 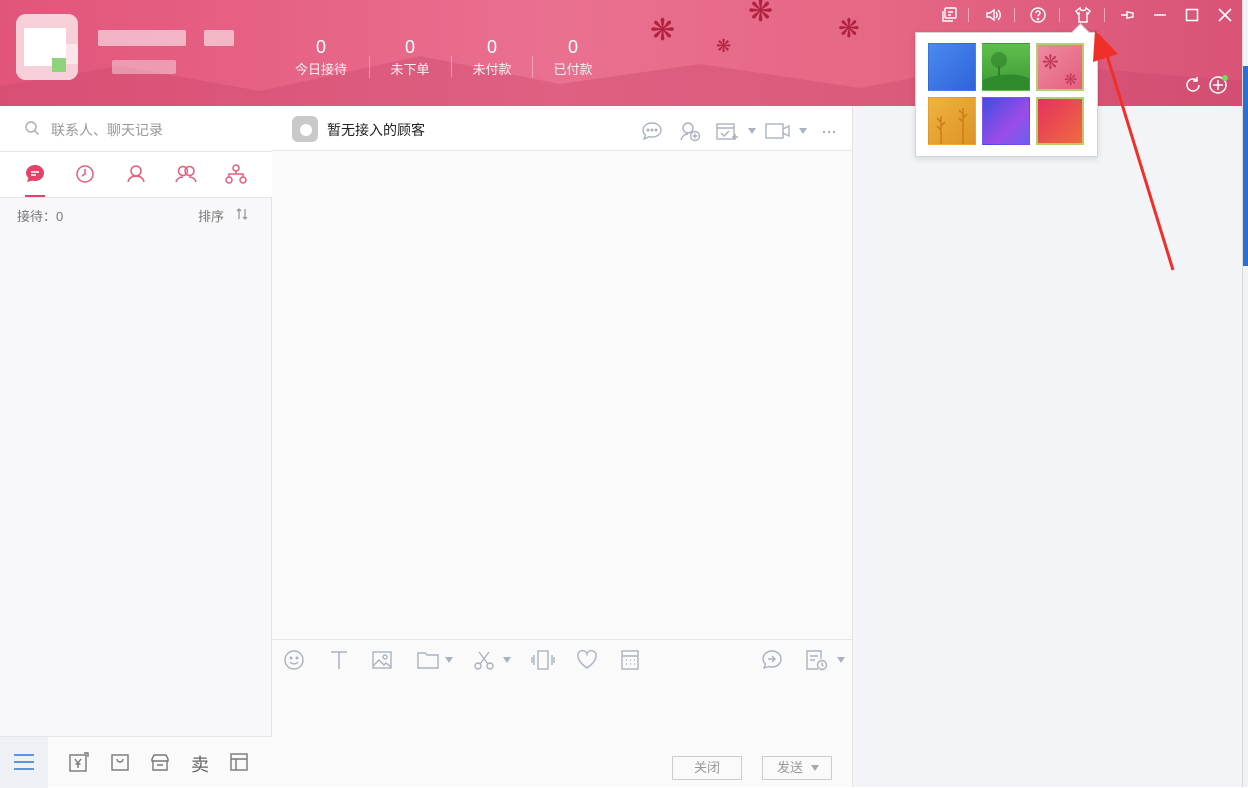 I want to click on maximize-icon, so click(x=1192, y=15).